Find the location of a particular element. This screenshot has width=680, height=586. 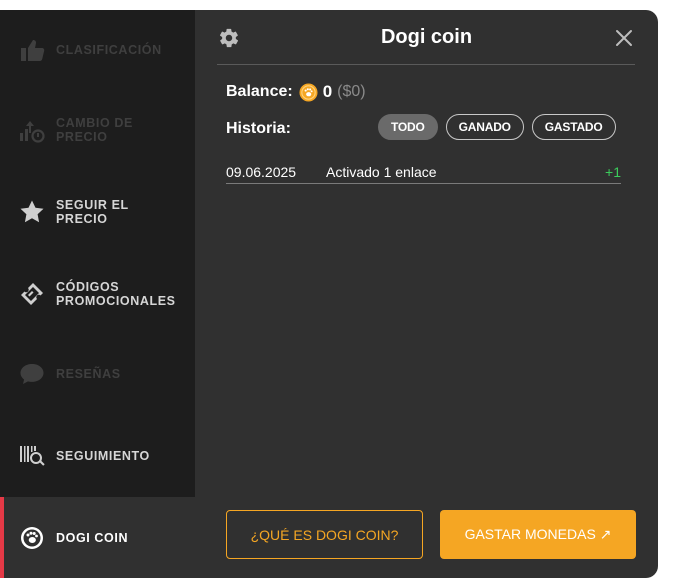

filter-ganado: GANADO is located at coordinates (484, 127).